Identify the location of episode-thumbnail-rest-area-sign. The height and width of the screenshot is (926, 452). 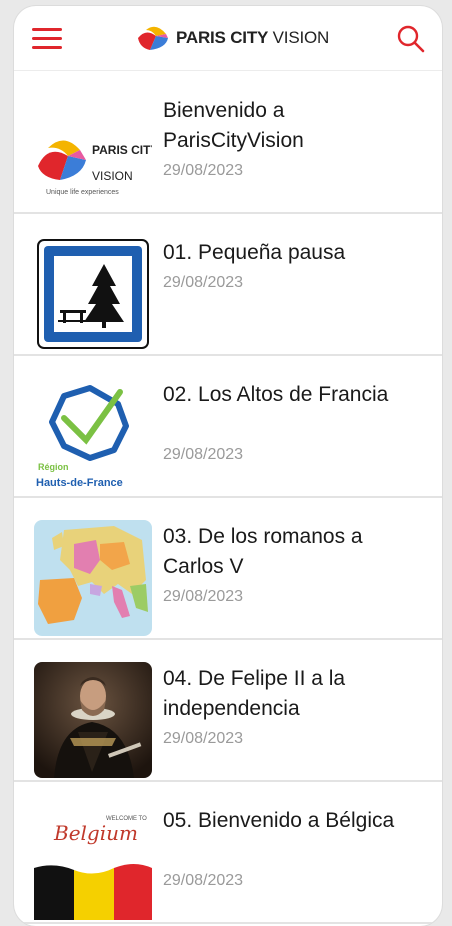
(93, 294).